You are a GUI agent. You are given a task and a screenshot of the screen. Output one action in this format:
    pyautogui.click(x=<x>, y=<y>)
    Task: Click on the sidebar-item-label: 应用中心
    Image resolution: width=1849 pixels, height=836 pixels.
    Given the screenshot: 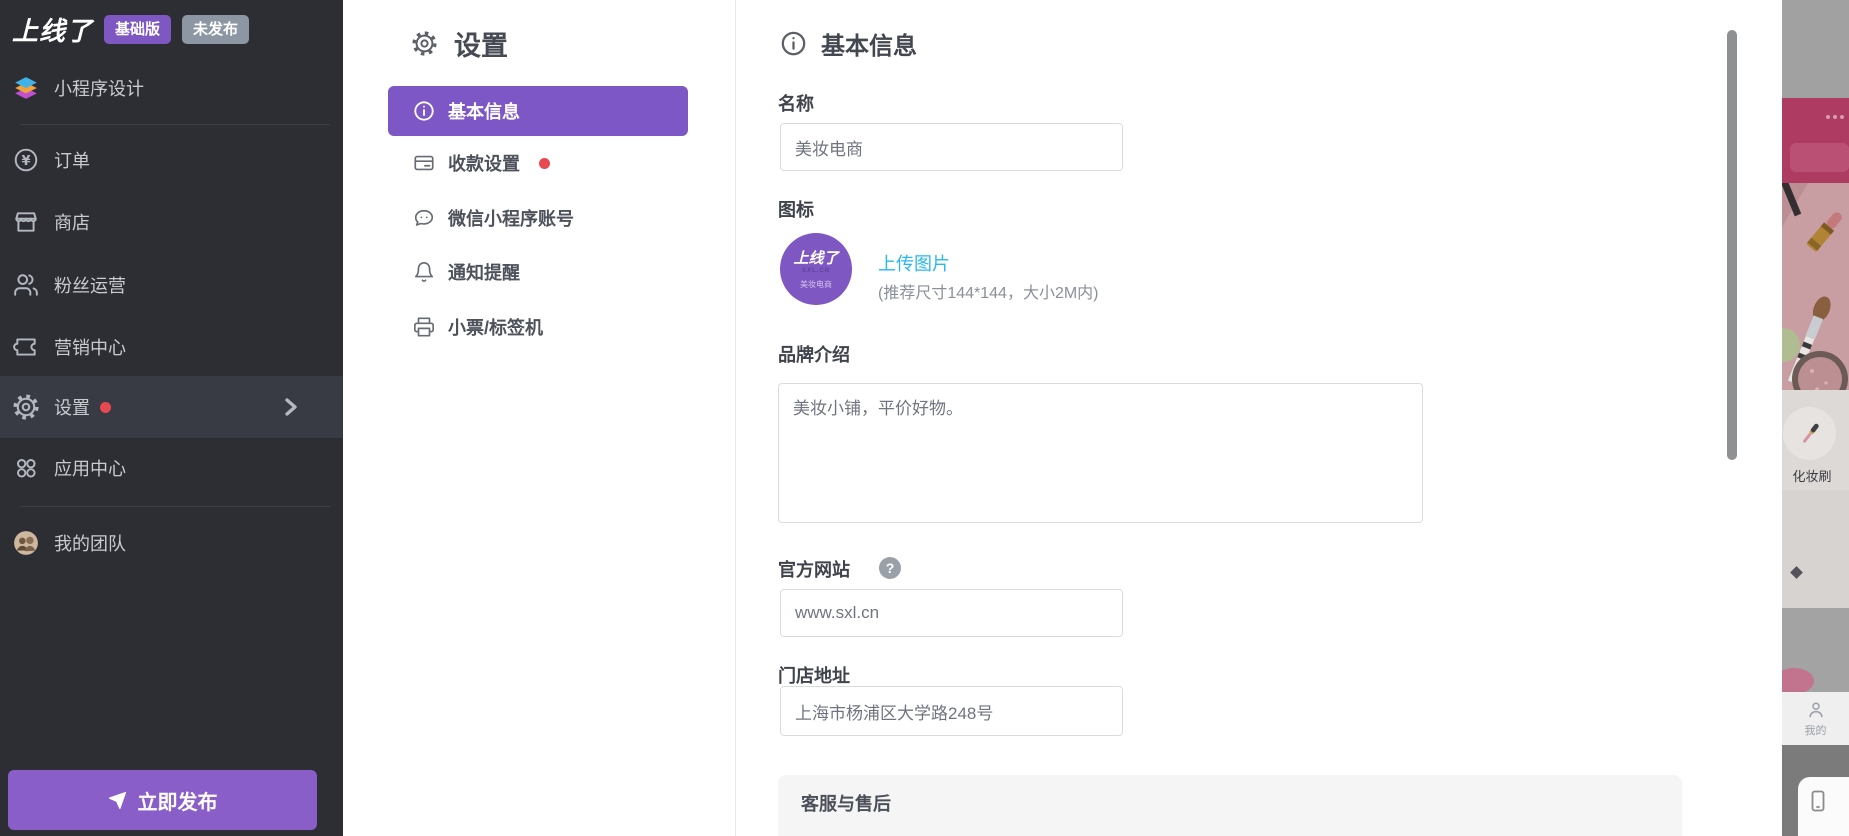 What is the action you would take?
    pyautogui.click(x=90, y=469)
    